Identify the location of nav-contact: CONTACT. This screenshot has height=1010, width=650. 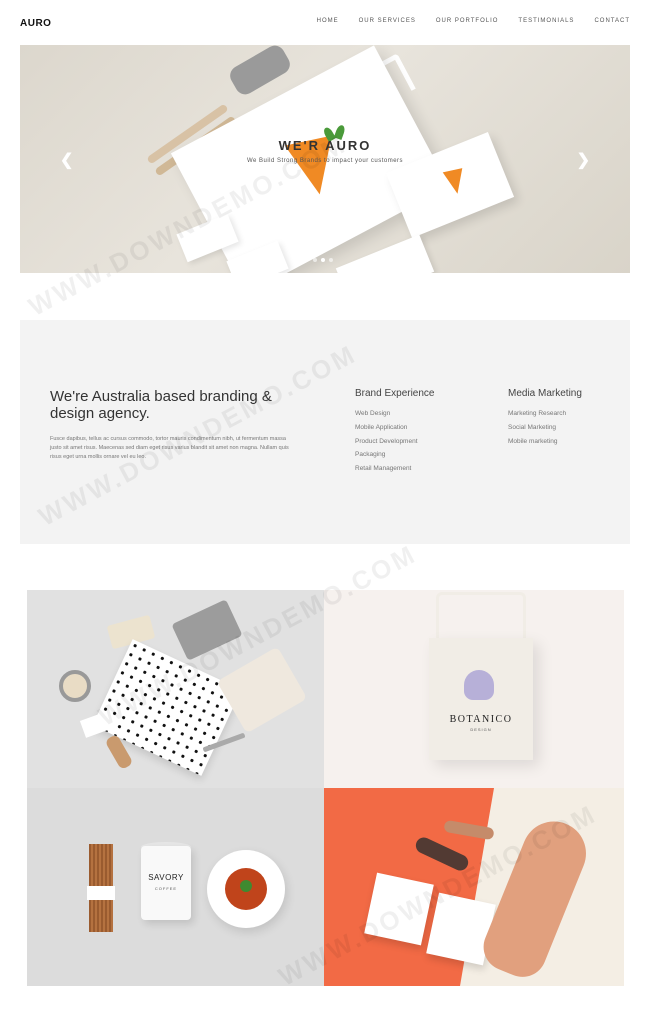
(612, 21).